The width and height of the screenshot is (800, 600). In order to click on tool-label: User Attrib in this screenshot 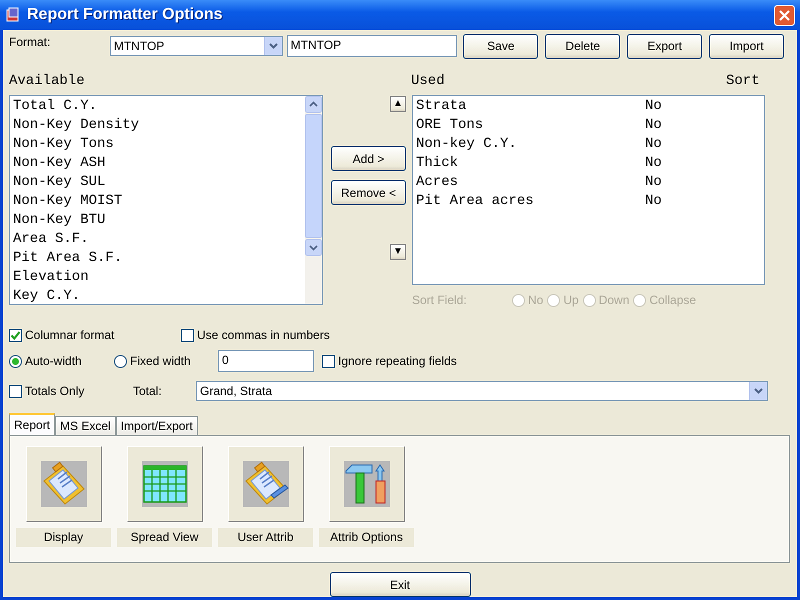, I will do `click(265, 537)`.